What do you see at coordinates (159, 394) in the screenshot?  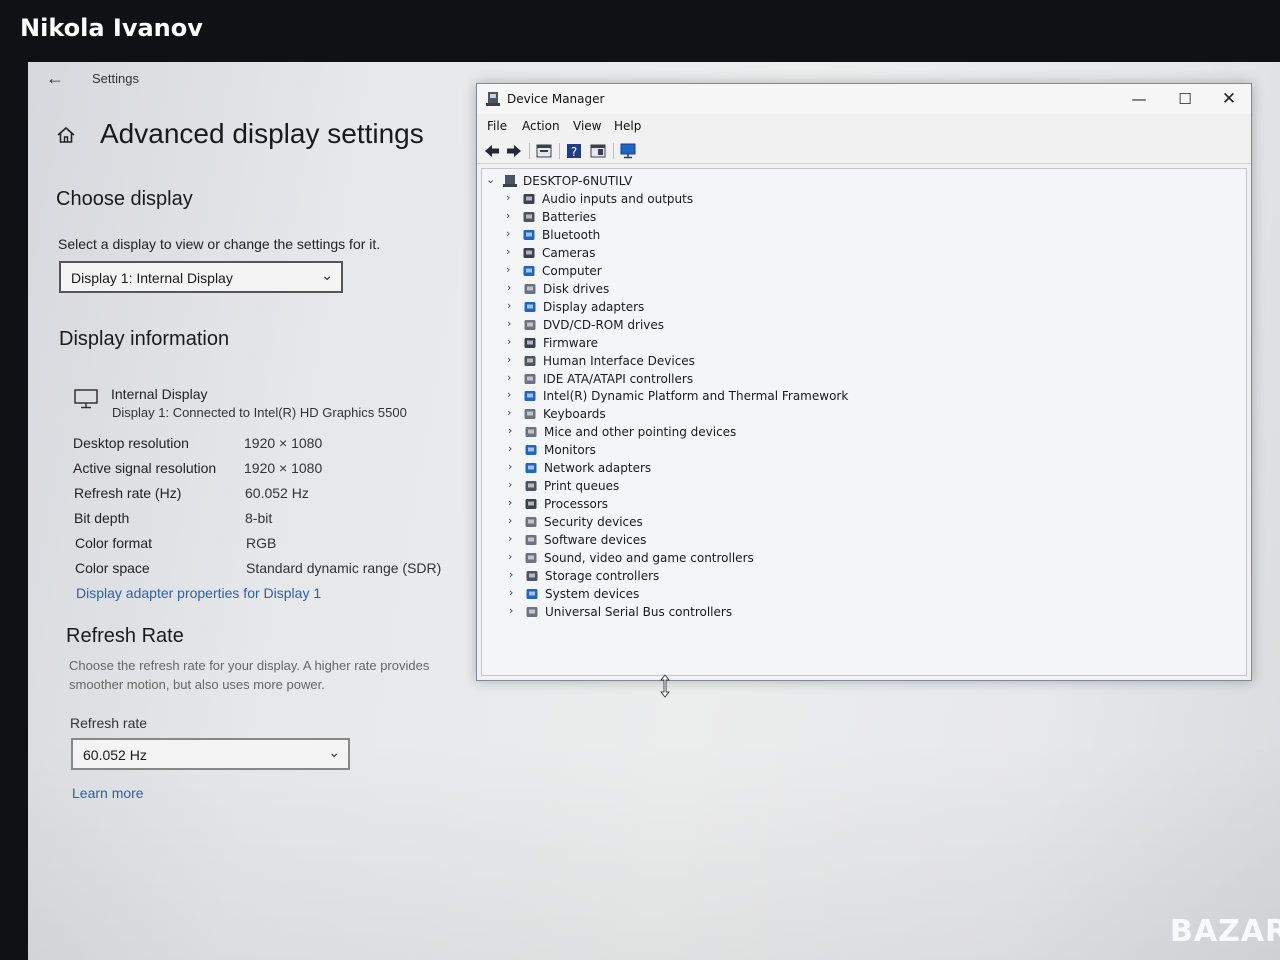 I see `monitor-name: Internal Display` at bounding box center [159, 394].